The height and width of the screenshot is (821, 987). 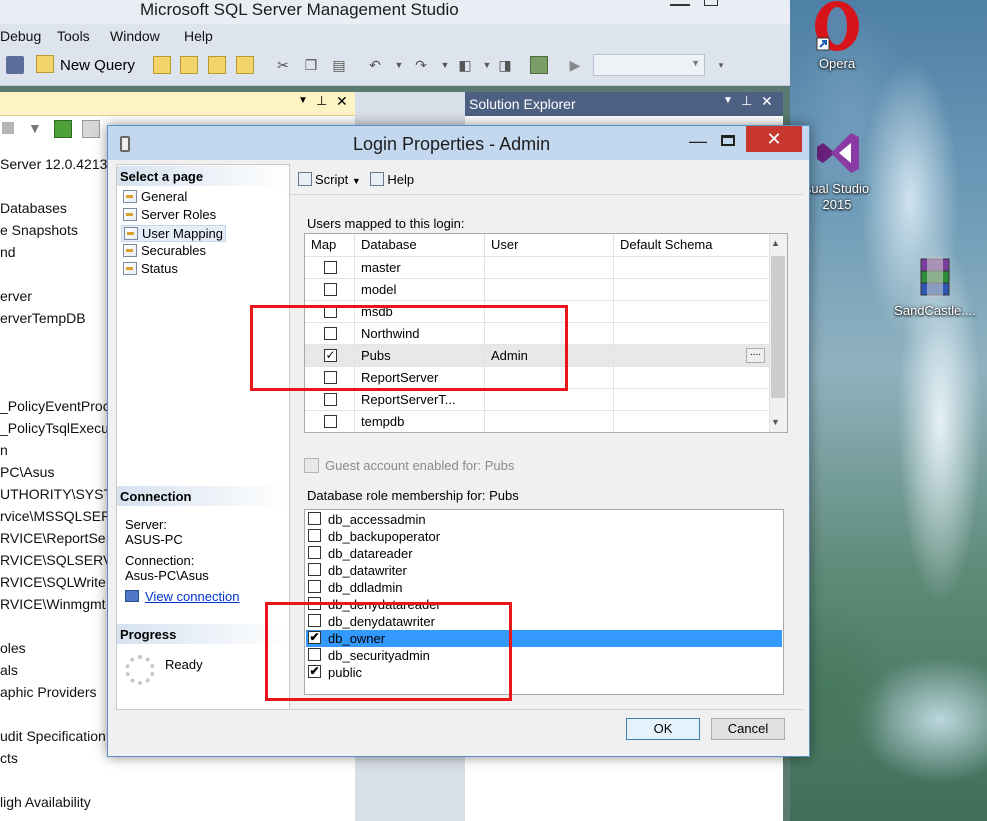 I want to click on object-explorer-node: PC\Asus, so click(x=27, y=472).